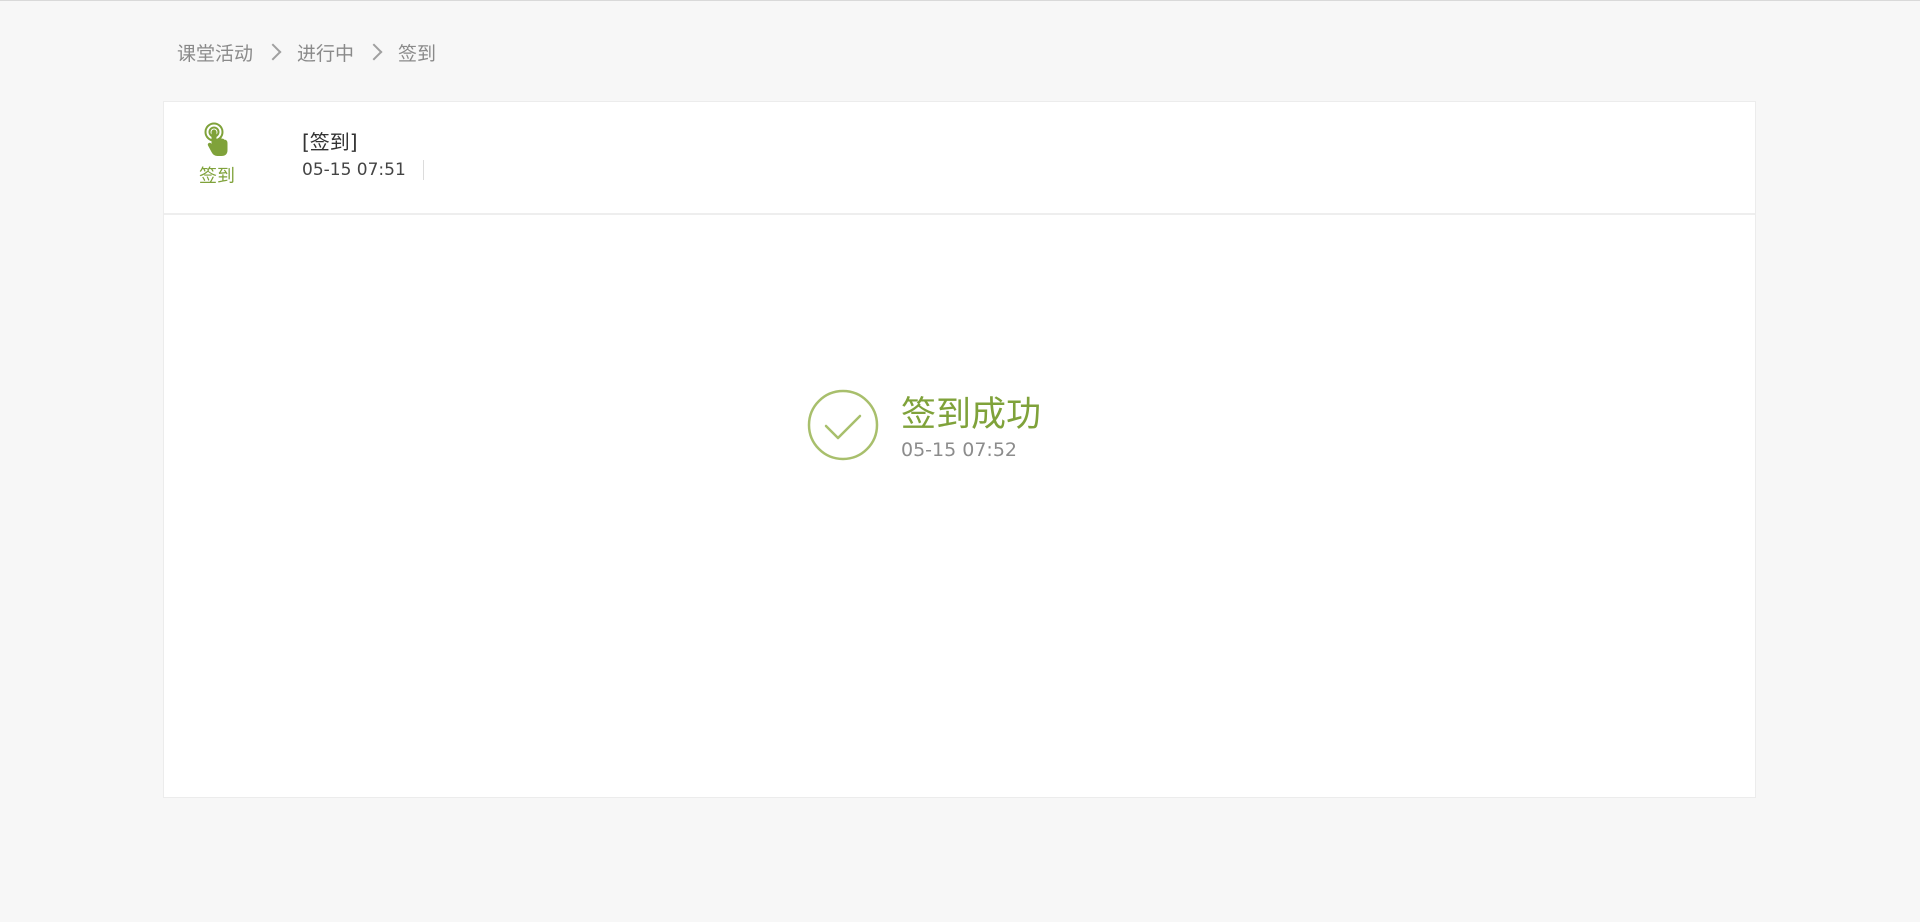 The width and height of the screenshot is (1920, 922). What do you see at coordinates (325, 52) in the screenshot?
I see `breadcrumb-item-in-progress: 进行中` at bounding box center [325, 52].